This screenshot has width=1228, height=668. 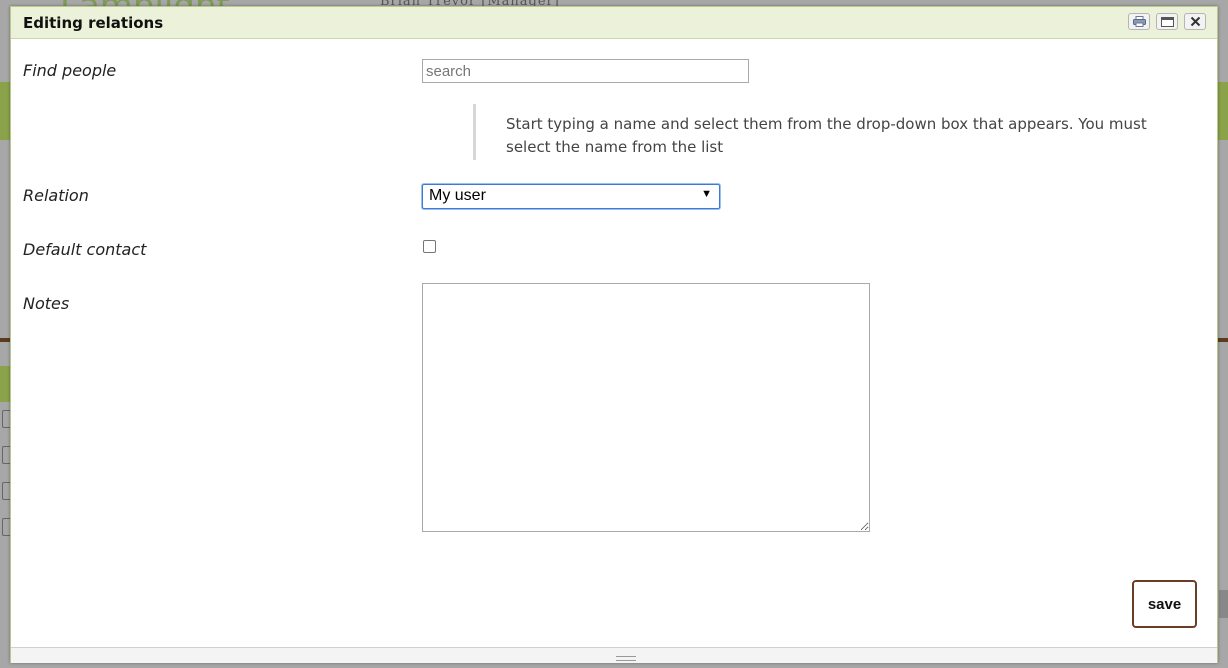 I want to click on resize-grip-icon, so click(x=626, y=658).